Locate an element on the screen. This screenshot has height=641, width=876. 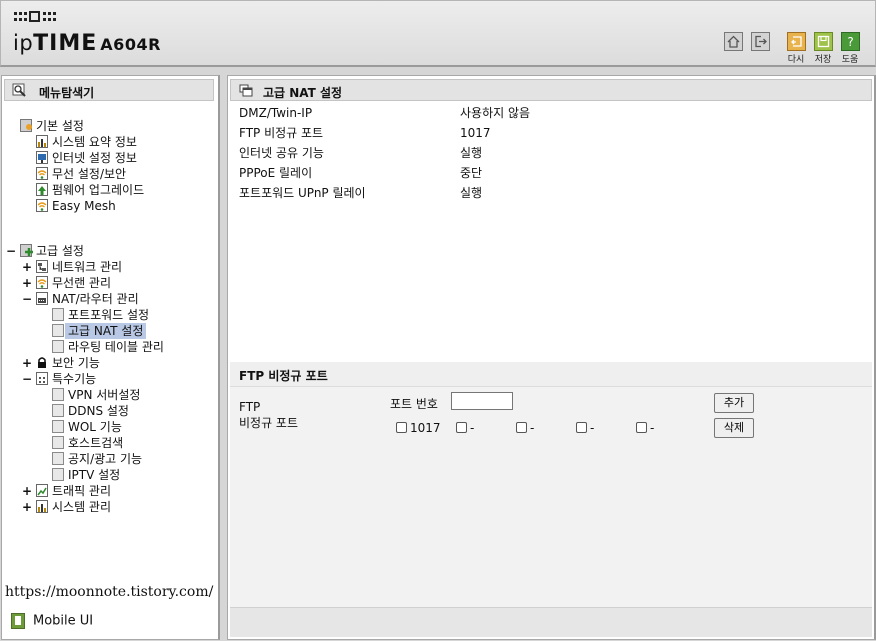
ftp-section-header: FTP 비정규 포트 is located at coordinates (551, 374).